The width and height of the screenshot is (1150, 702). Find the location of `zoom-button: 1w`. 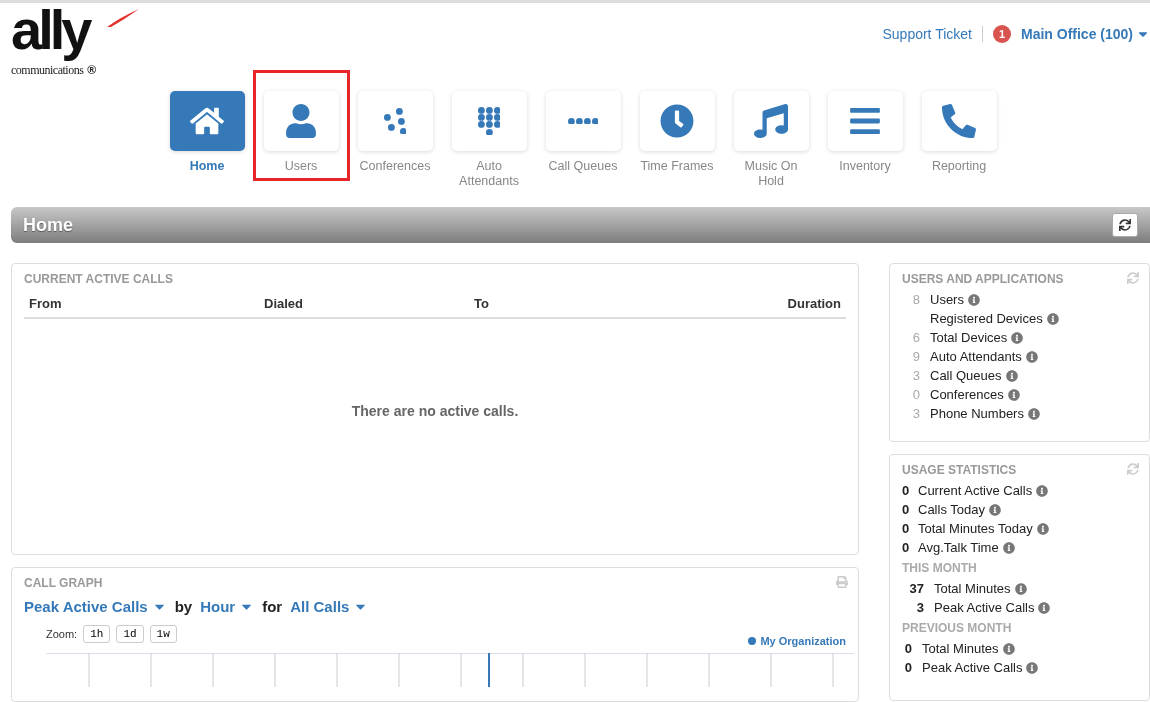

zoom-button: 1w is located at coordinates (163, 633).